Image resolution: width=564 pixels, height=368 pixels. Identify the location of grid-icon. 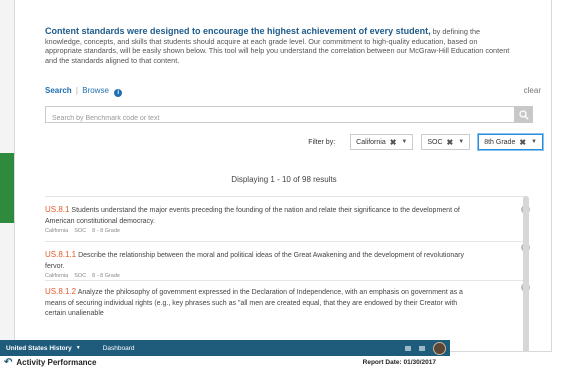
(408, 348).